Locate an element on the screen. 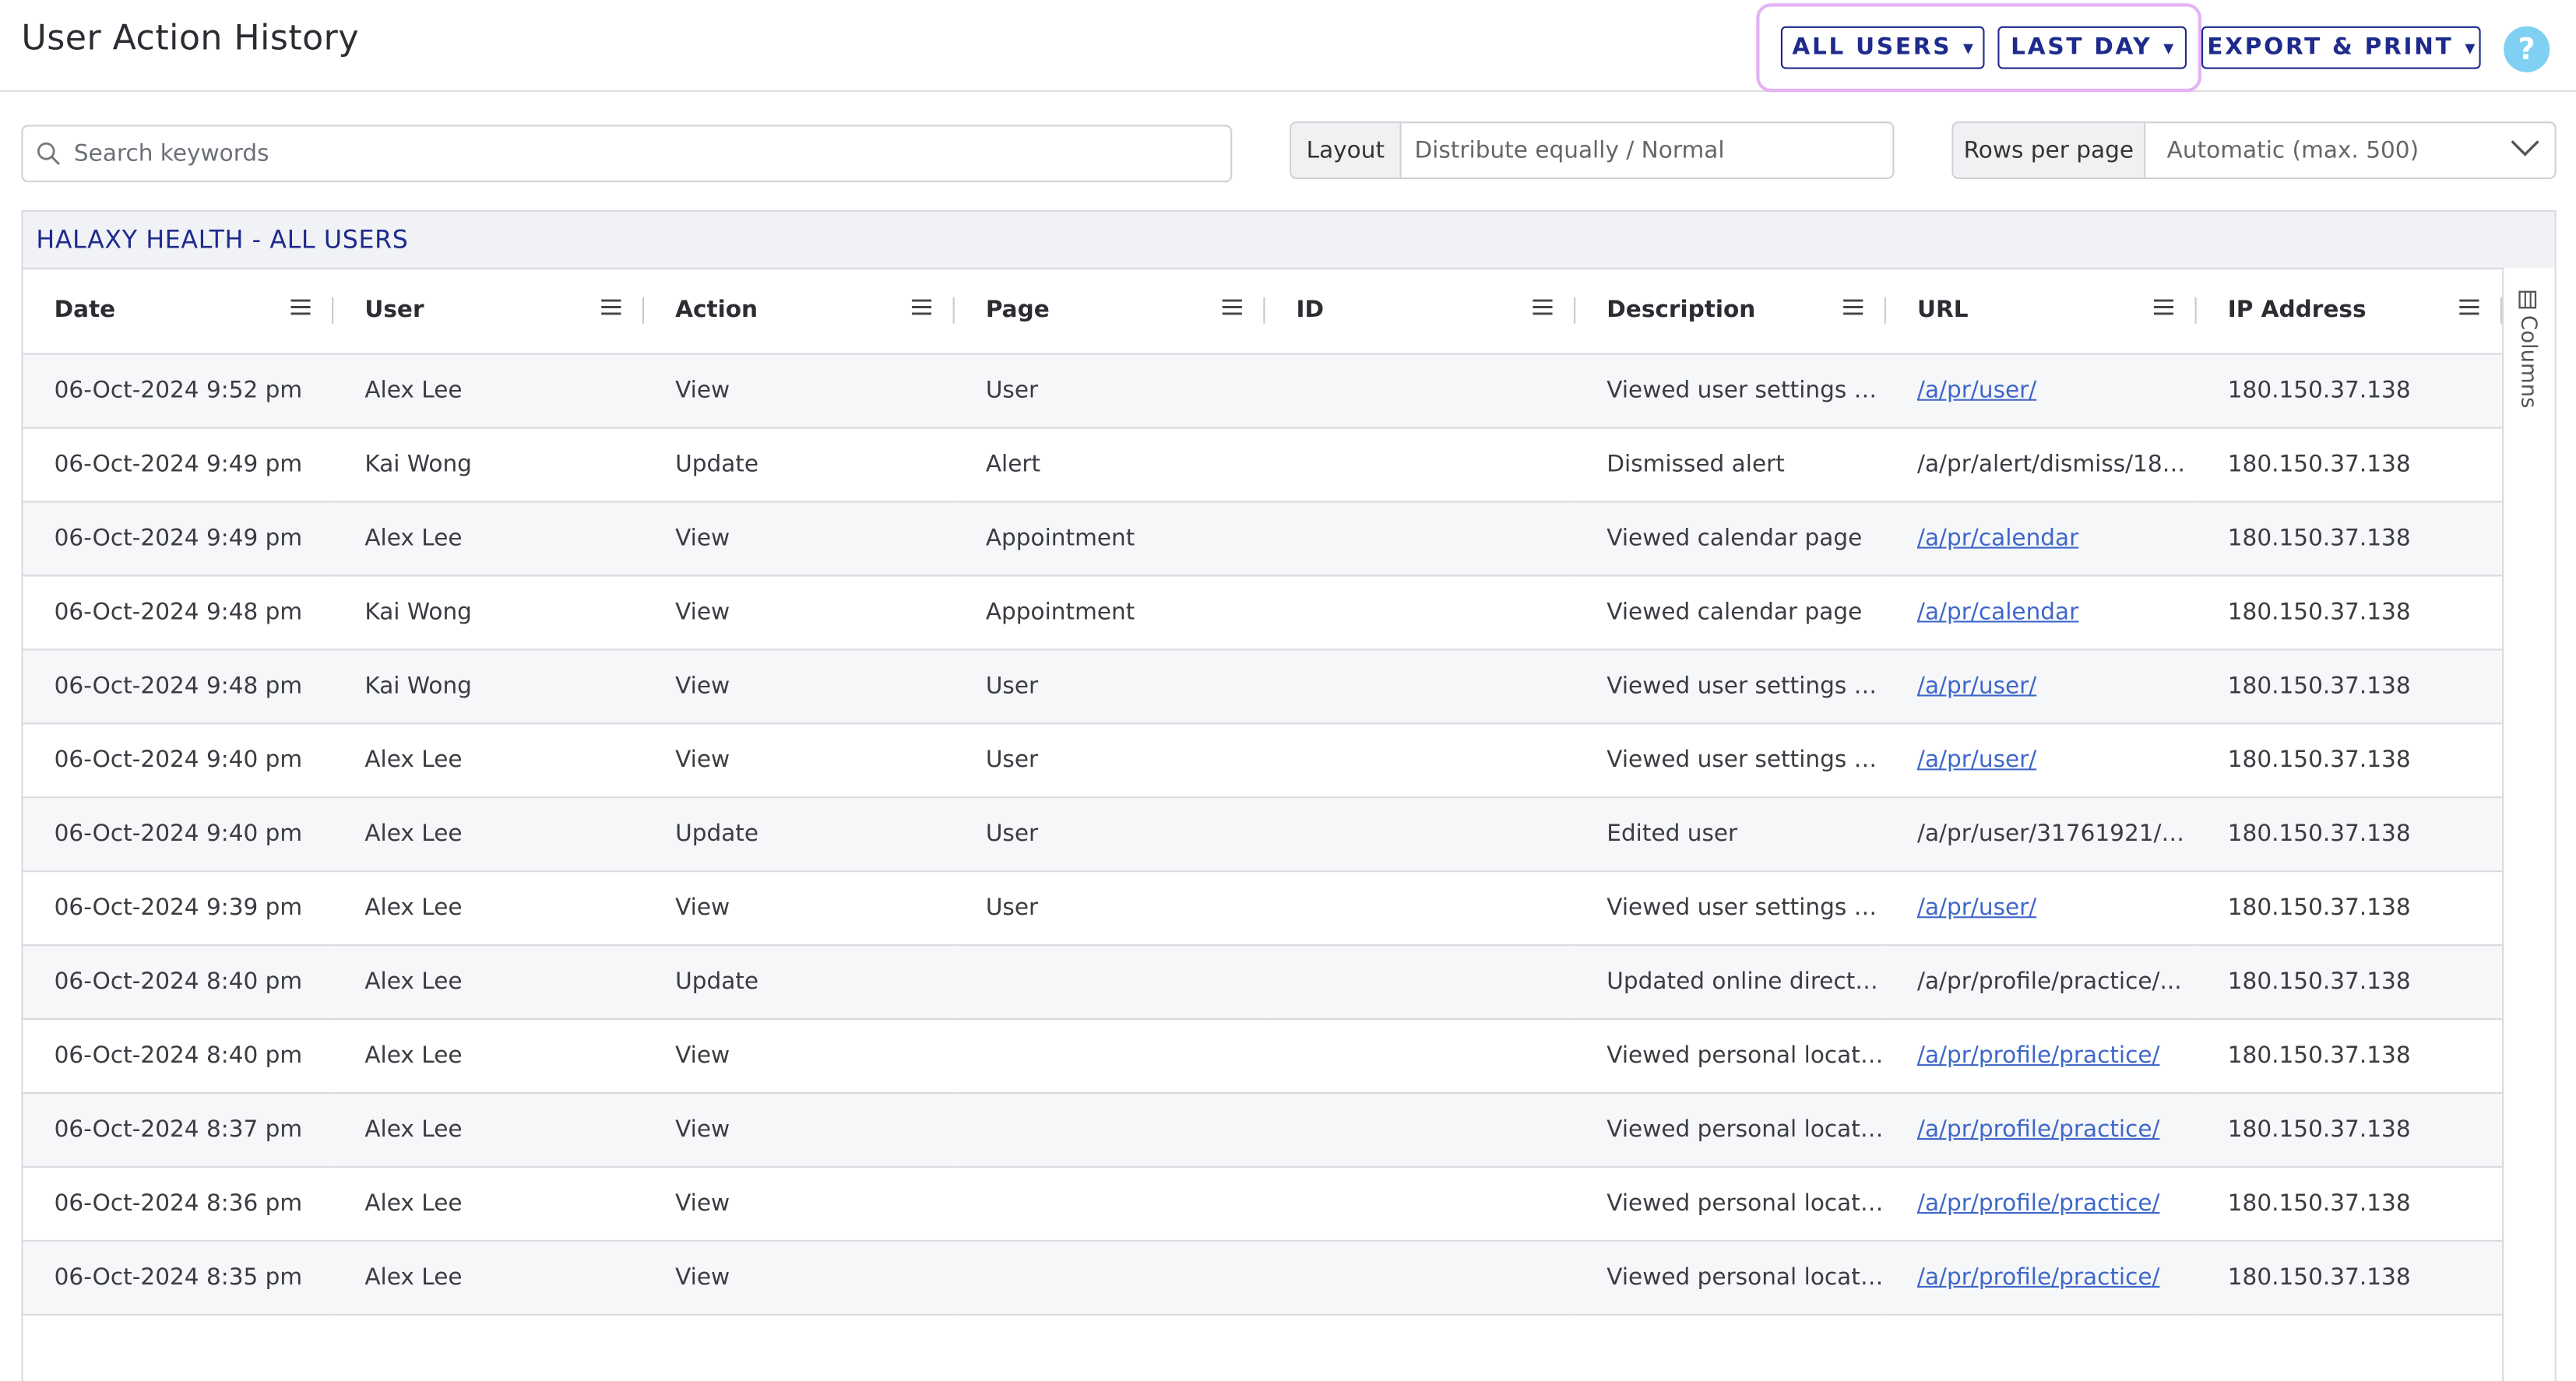 This screenshot has height=1381, width=2576. column-header-label: Action is located at coordinates (716, 310).